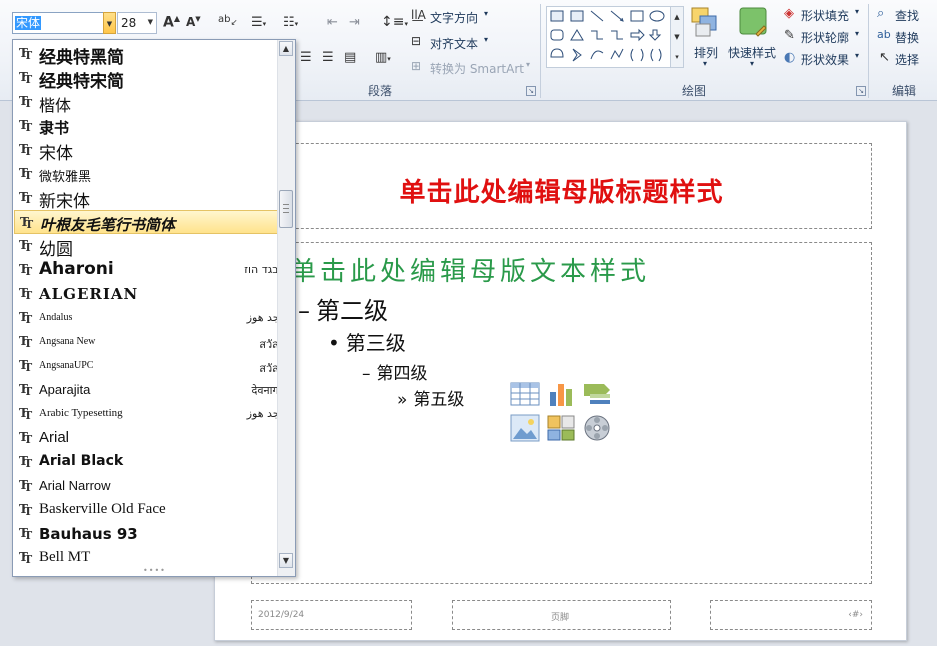 The image size is (937, 646). I want to click on smartart-icon: ⊞, so click(416, 66).